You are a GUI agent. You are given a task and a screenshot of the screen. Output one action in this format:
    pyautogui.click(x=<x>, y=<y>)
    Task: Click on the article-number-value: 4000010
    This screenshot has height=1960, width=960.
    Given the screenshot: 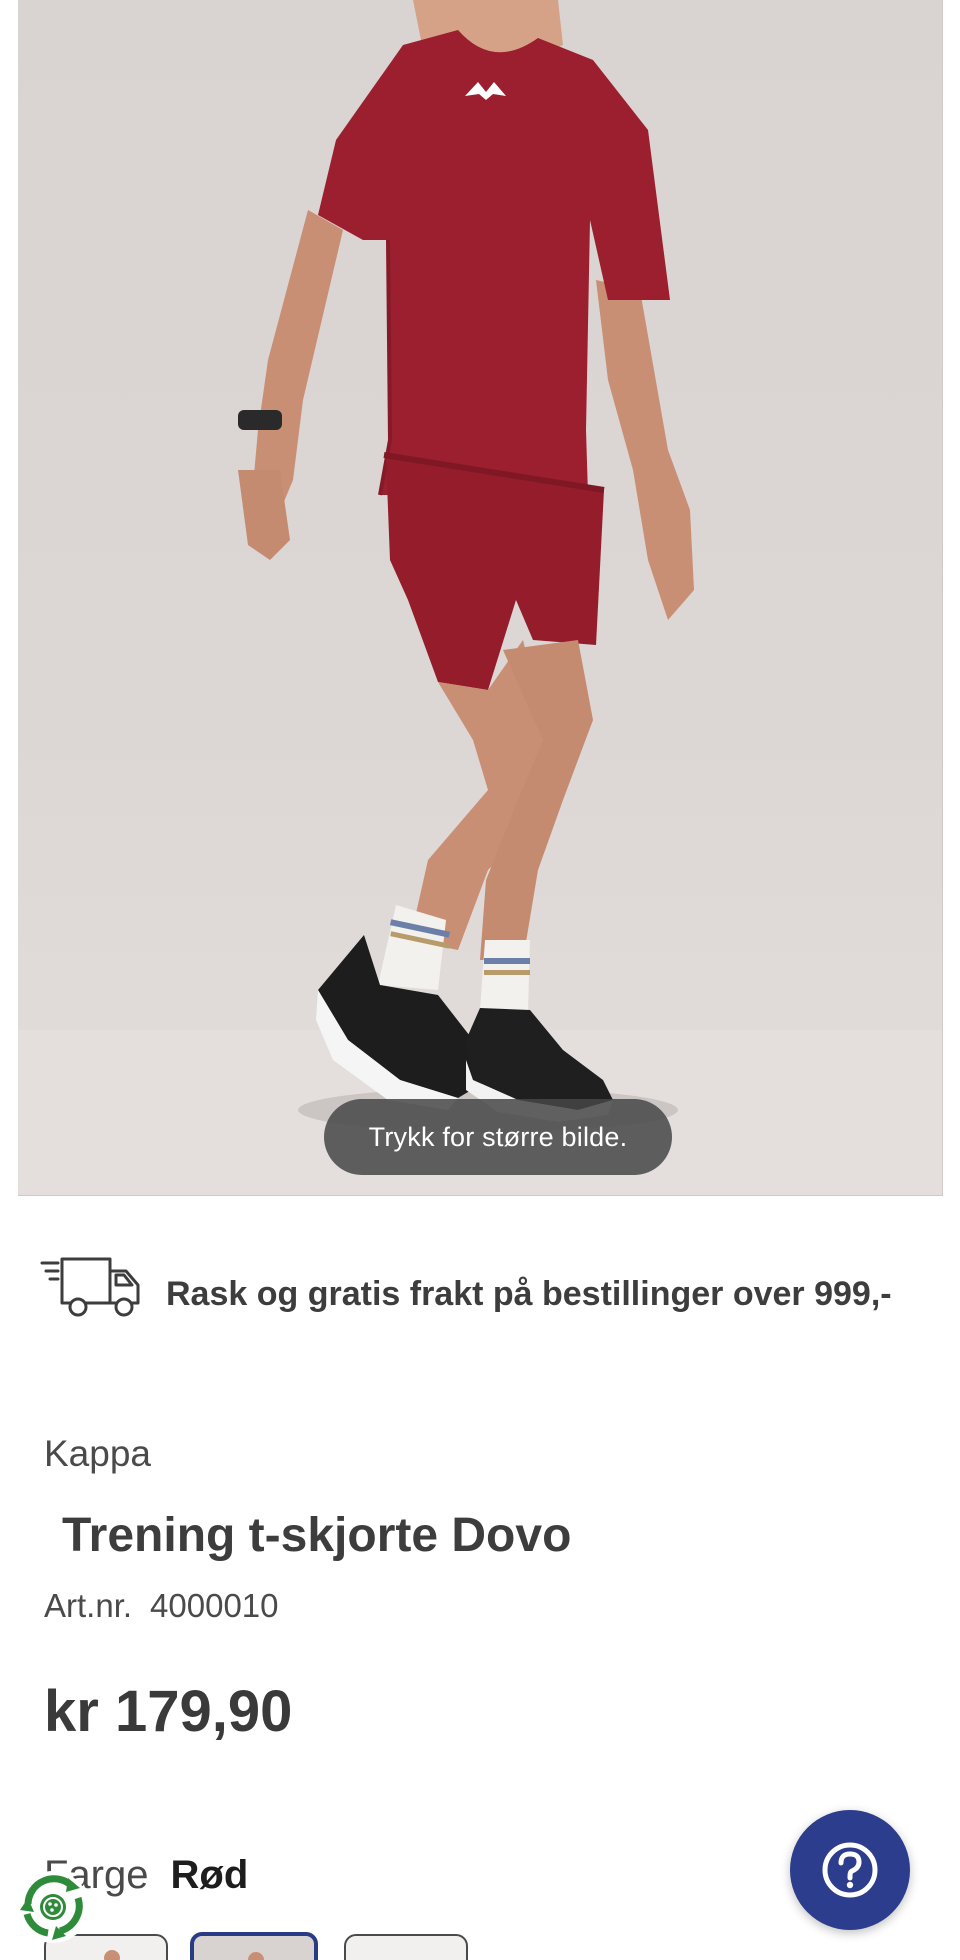 What is the action you would take?
    pyautogui.click(x=214, y=1605)
    